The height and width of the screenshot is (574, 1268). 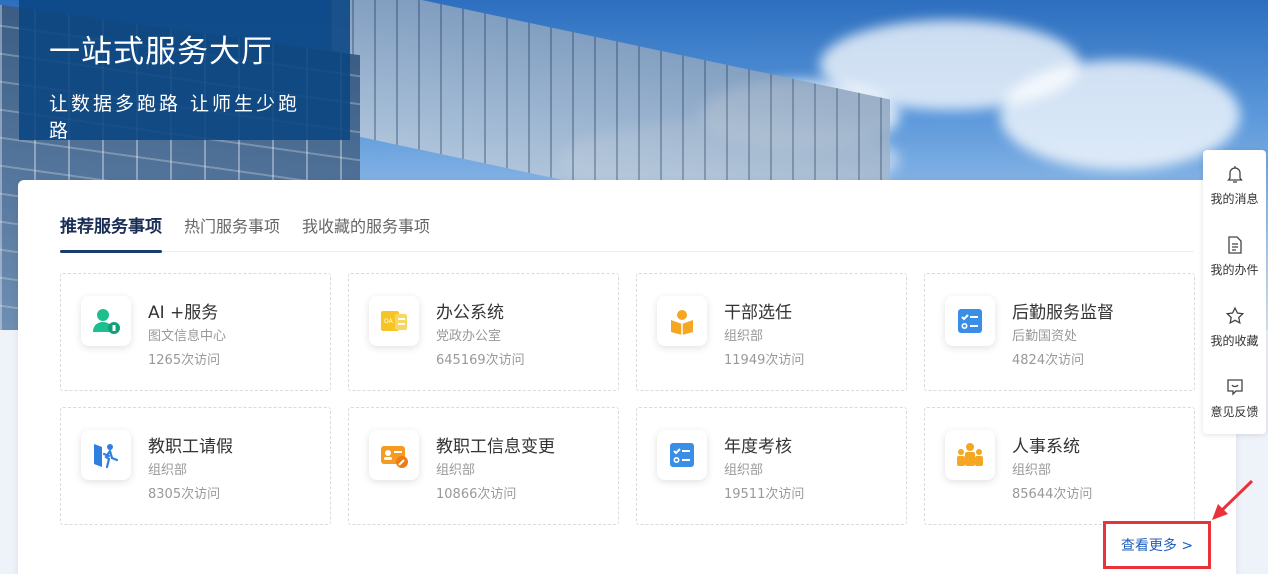 What do you see at coordinates (195, 466) in the screenshot?
I see `service-card-leave: 教职工请假 组织部 8305次访问` at bounding box center [195, 466].